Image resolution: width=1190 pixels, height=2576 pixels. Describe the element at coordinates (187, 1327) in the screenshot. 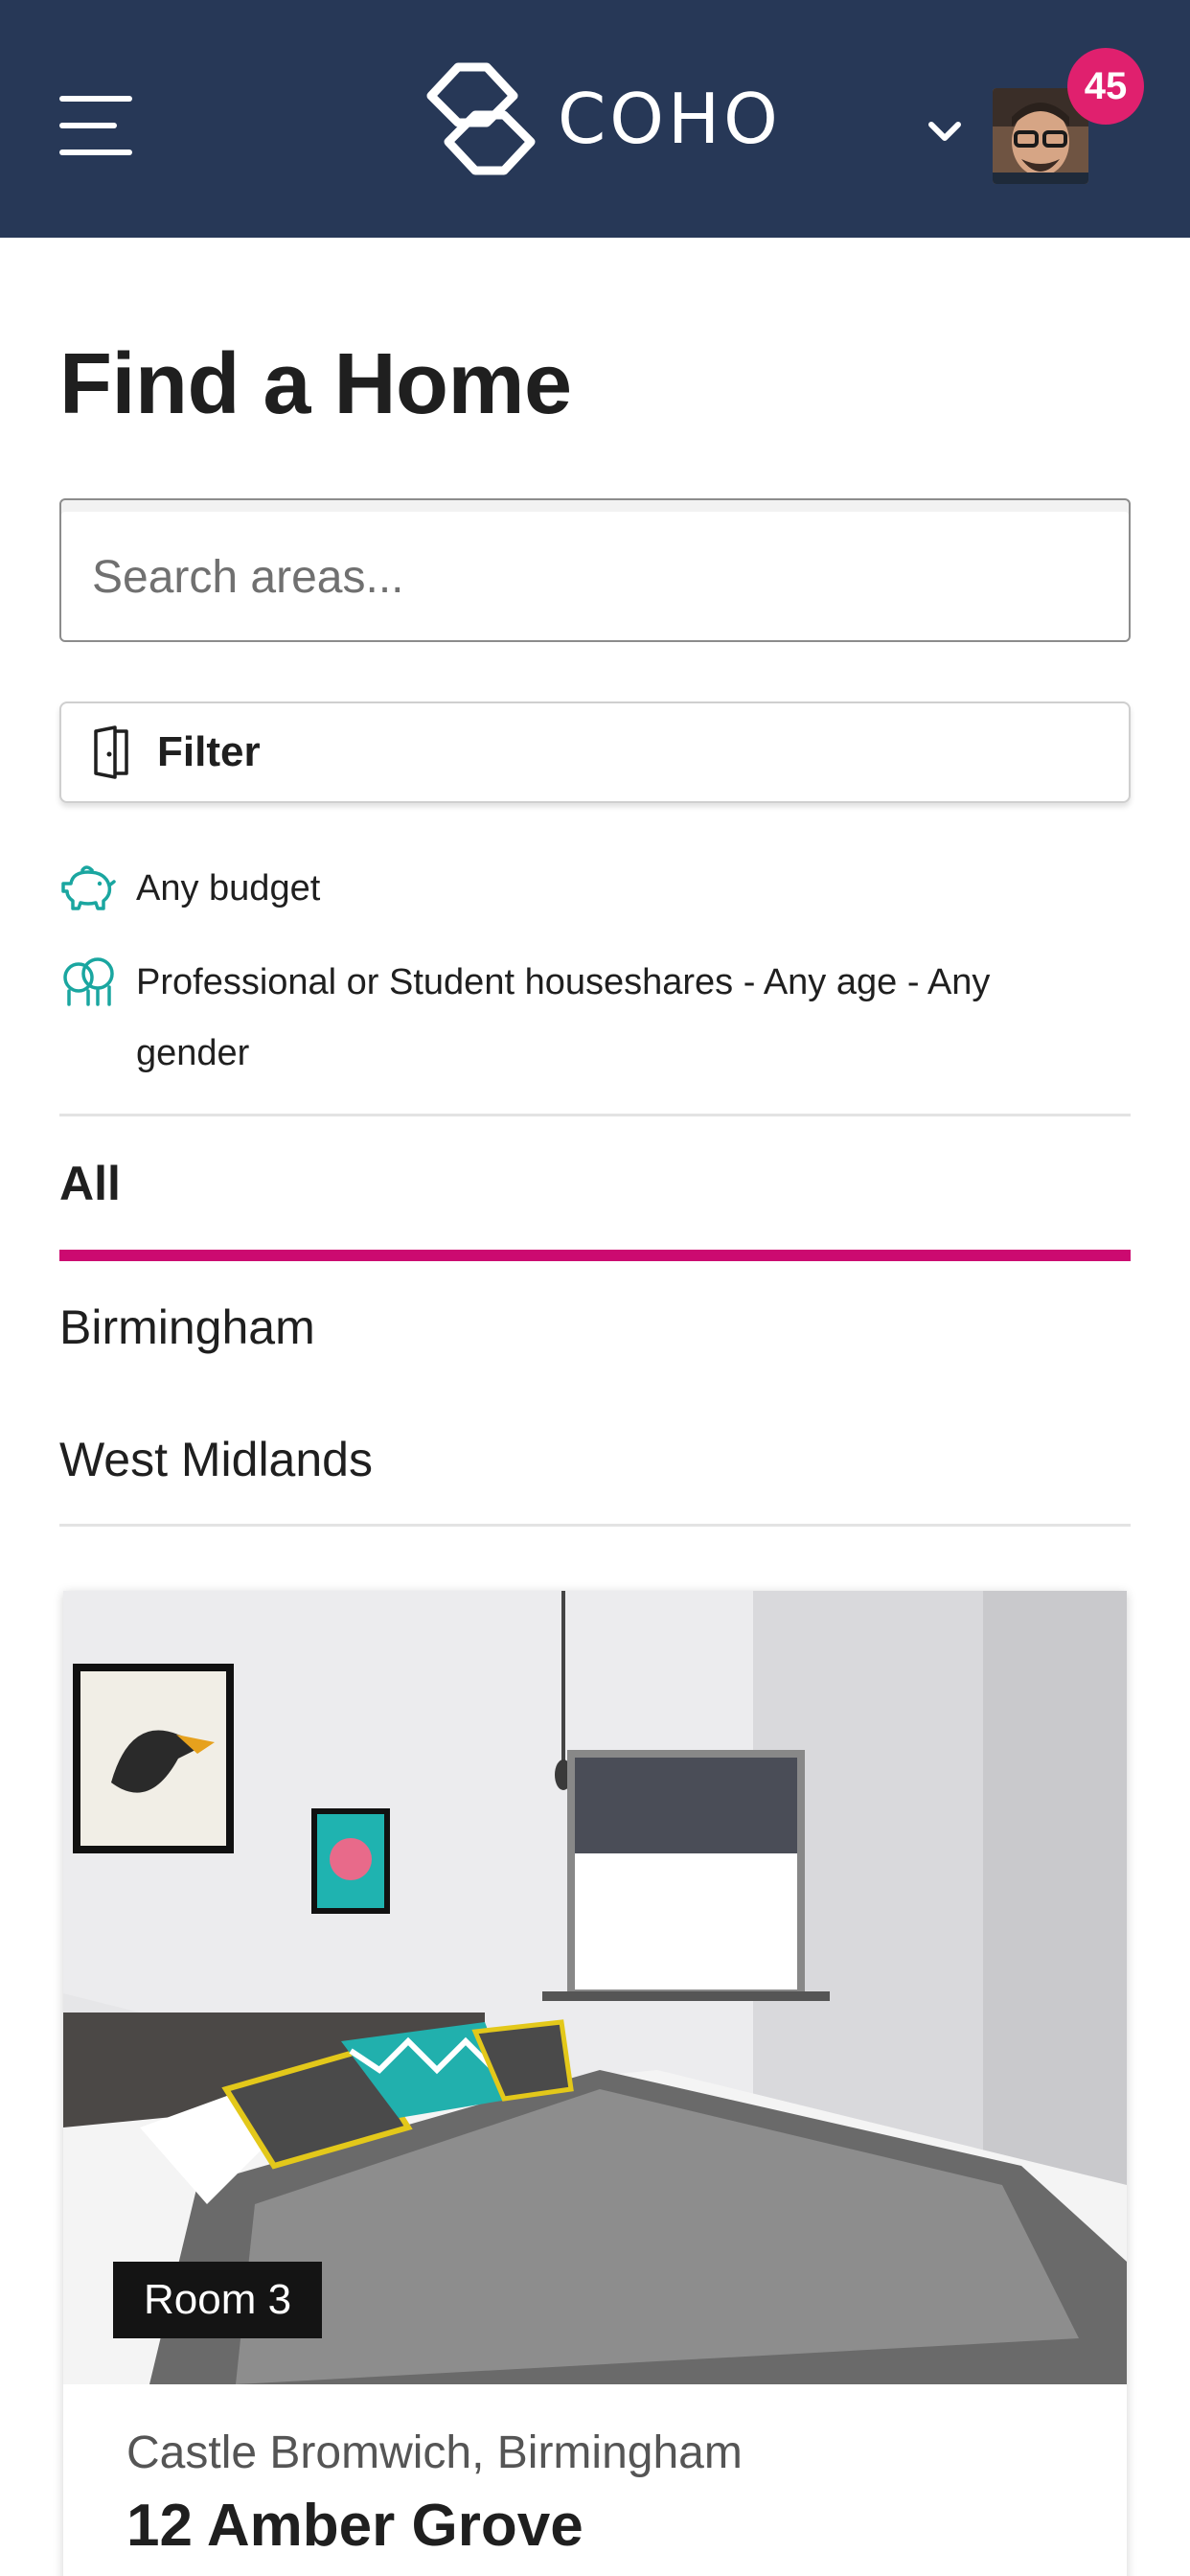

I see `tab-birmingham: Birmingham` at that location.